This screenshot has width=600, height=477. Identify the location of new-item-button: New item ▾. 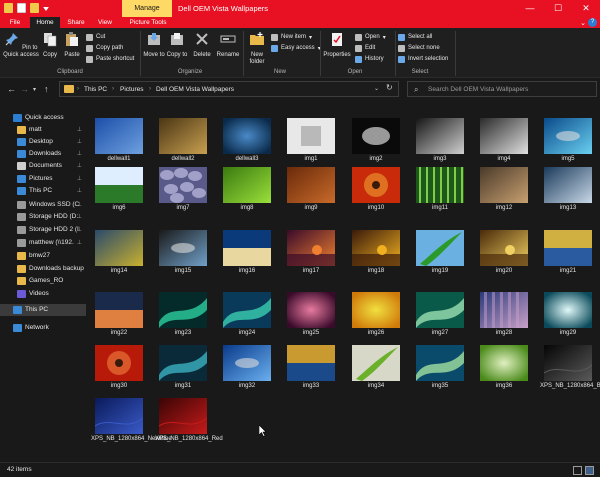
(291, 37).